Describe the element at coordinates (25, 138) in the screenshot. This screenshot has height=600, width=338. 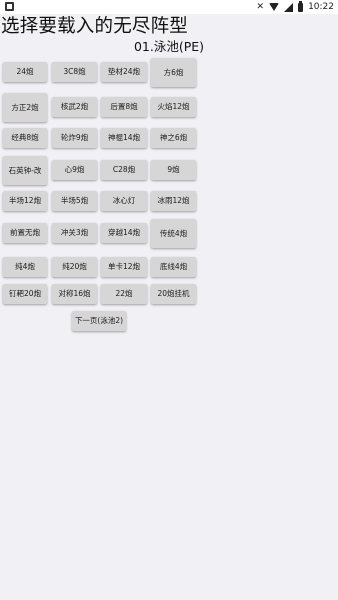
I see `formation-button: 经典8炮` at that location.